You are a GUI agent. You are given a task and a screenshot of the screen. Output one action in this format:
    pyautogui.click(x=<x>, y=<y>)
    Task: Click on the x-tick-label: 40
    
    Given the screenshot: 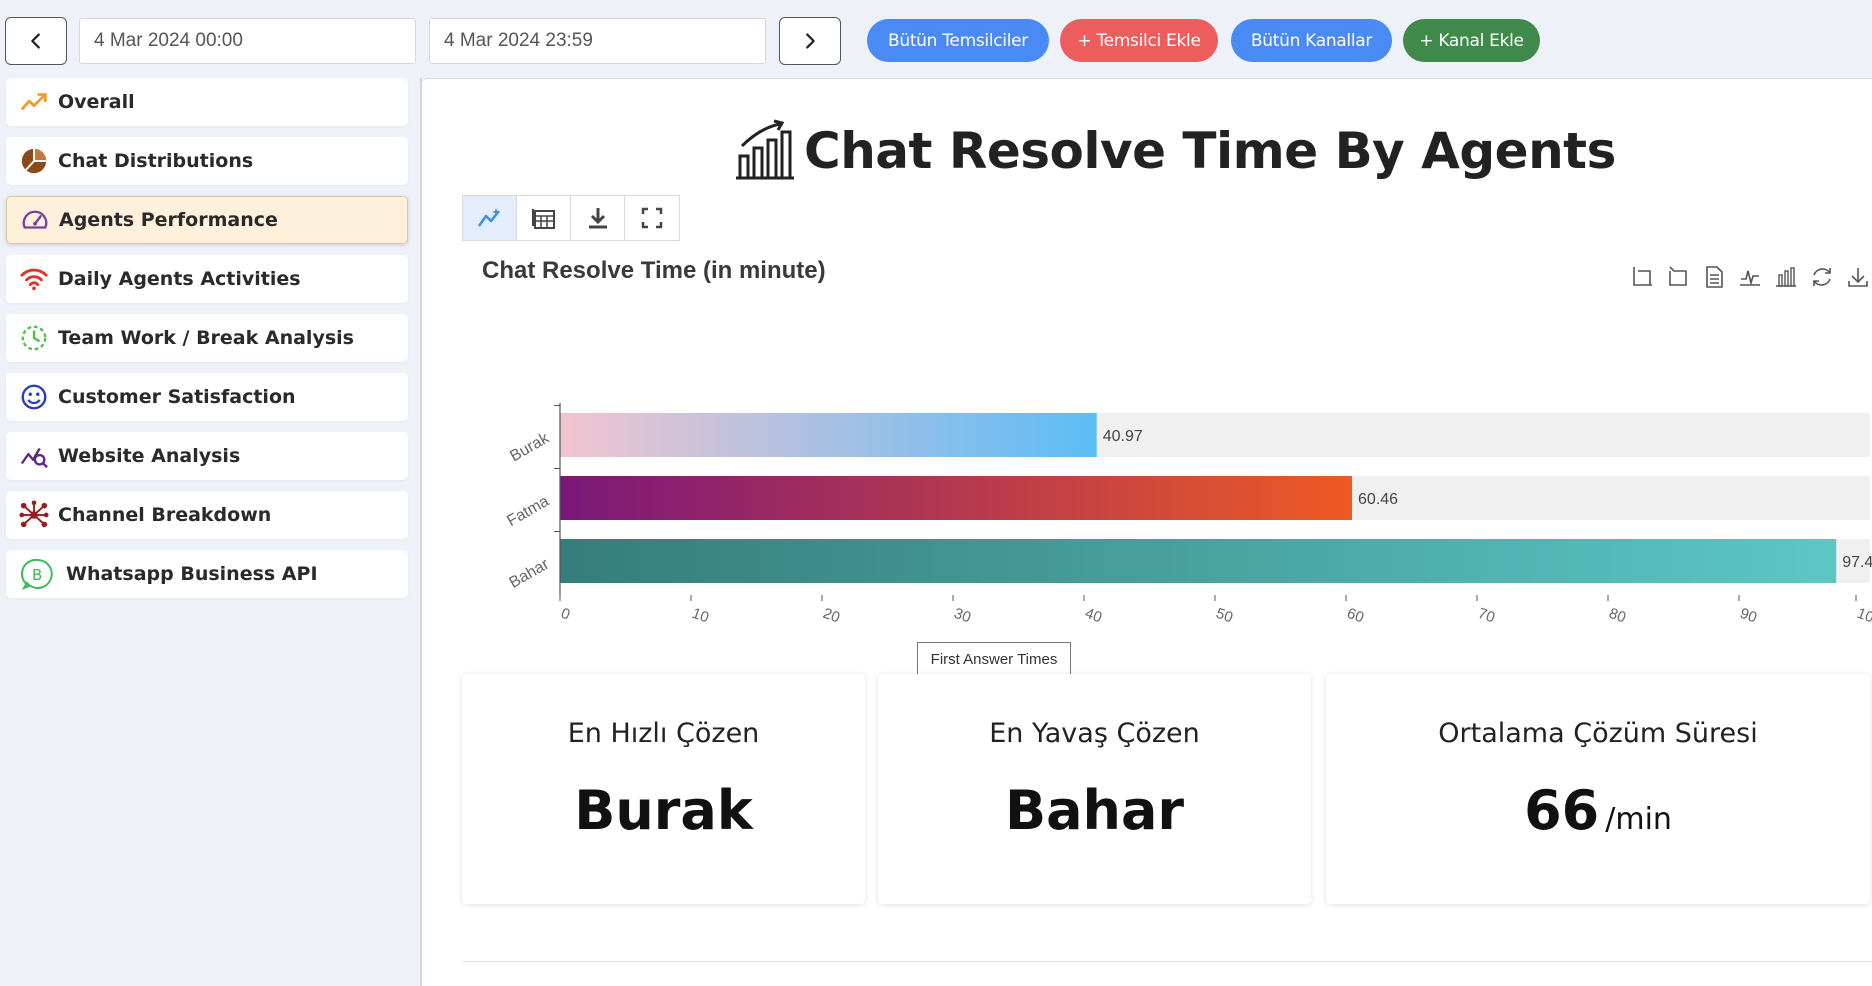 What is the action you would take?
    pyautogui.click(x=1093, y=616)
    